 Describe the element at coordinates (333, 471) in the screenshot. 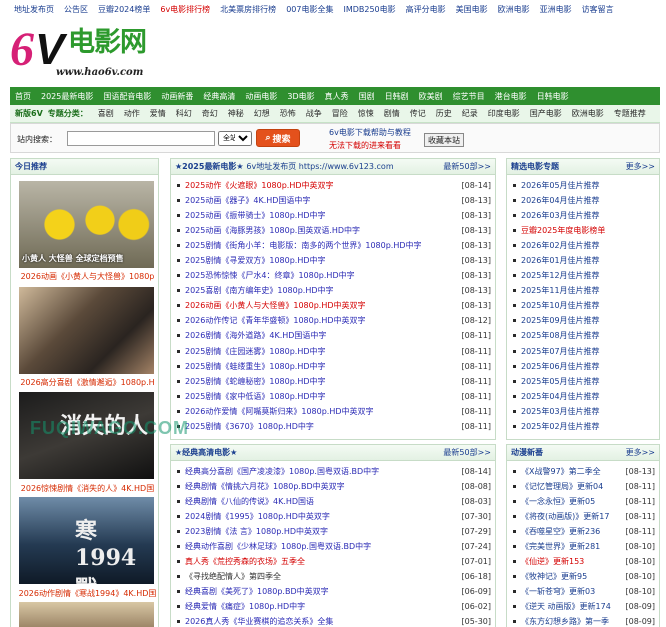

I see `list-item: 经典高分喜剧《国产凌凌漆》1080p.国粤双语.BD中字 [08-14]` at that location.